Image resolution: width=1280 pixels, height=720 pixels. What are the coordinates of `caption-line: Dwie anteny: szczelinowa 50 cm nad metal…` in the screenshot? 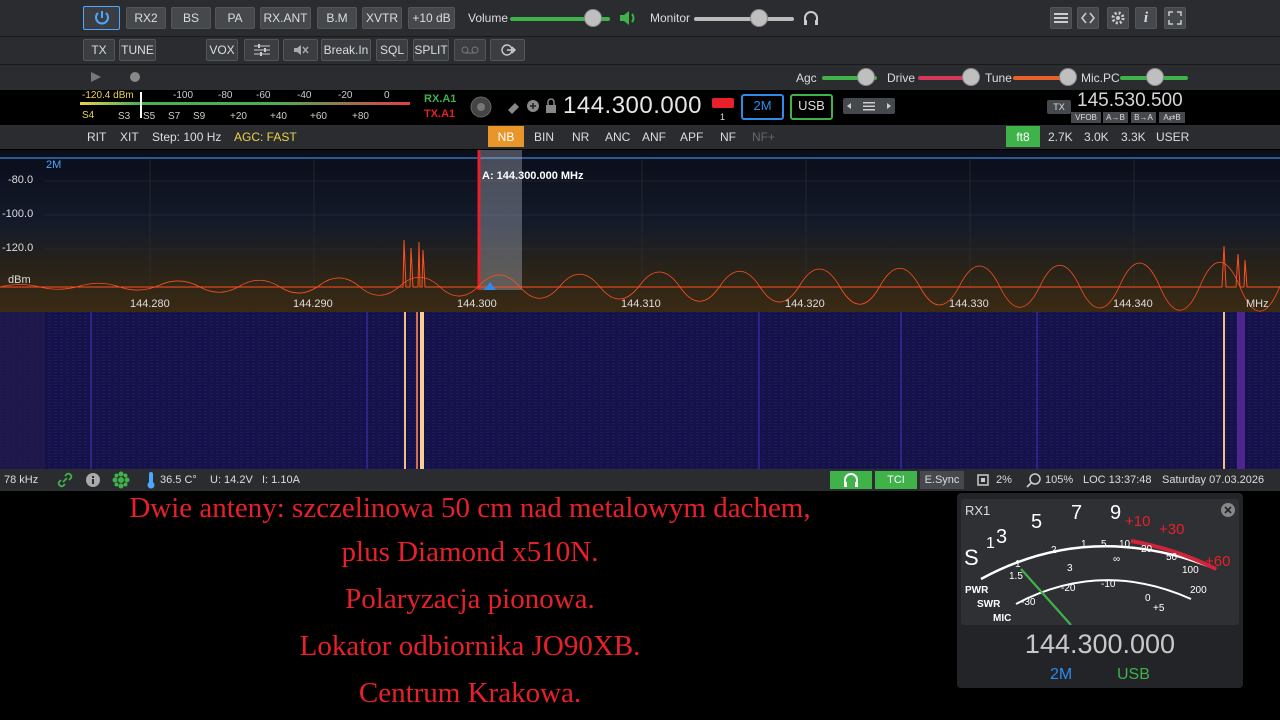 It's located at (470, 508).